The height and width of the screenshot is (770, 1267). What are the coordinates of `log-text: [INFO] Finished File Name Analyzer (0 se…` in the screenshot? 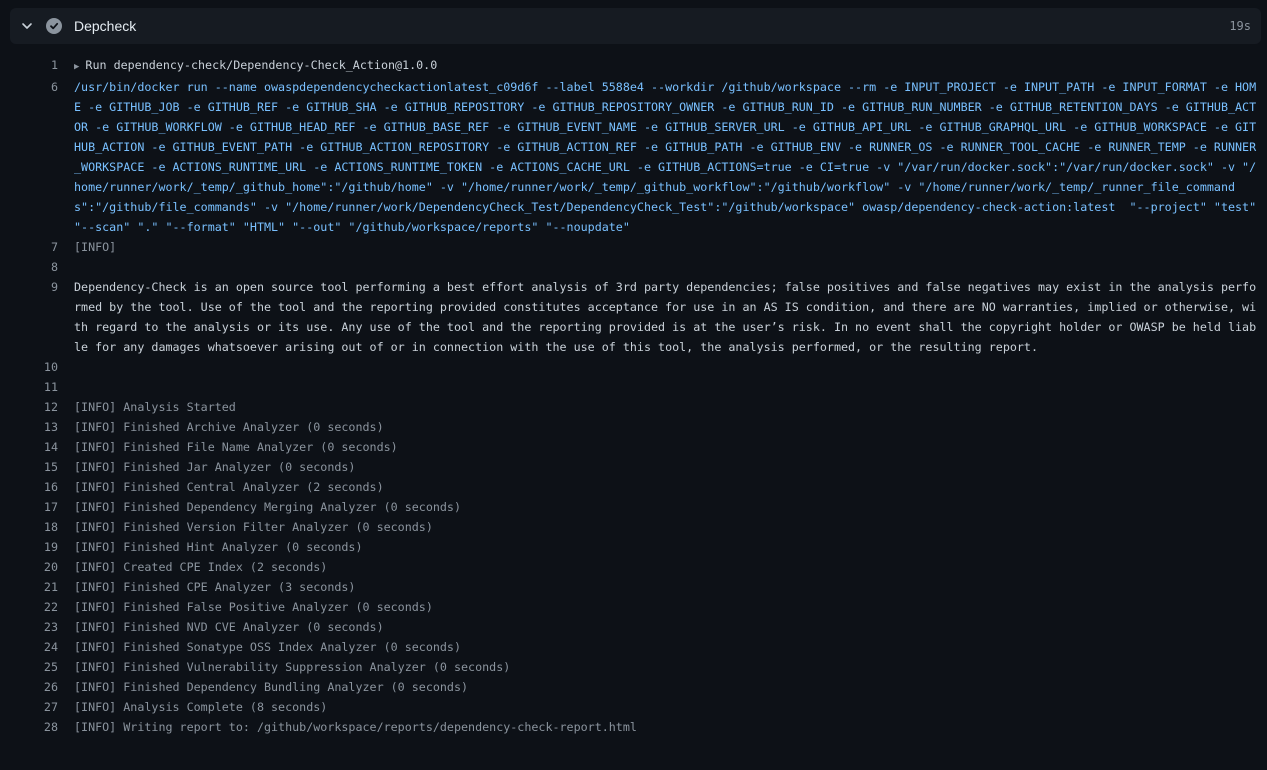 It's located at (236, 447).